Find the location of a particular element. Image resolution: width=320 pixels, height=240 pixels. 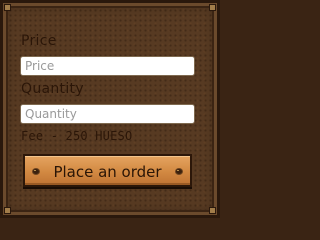

rivet-right-icon is located at coordinates (179, 171).